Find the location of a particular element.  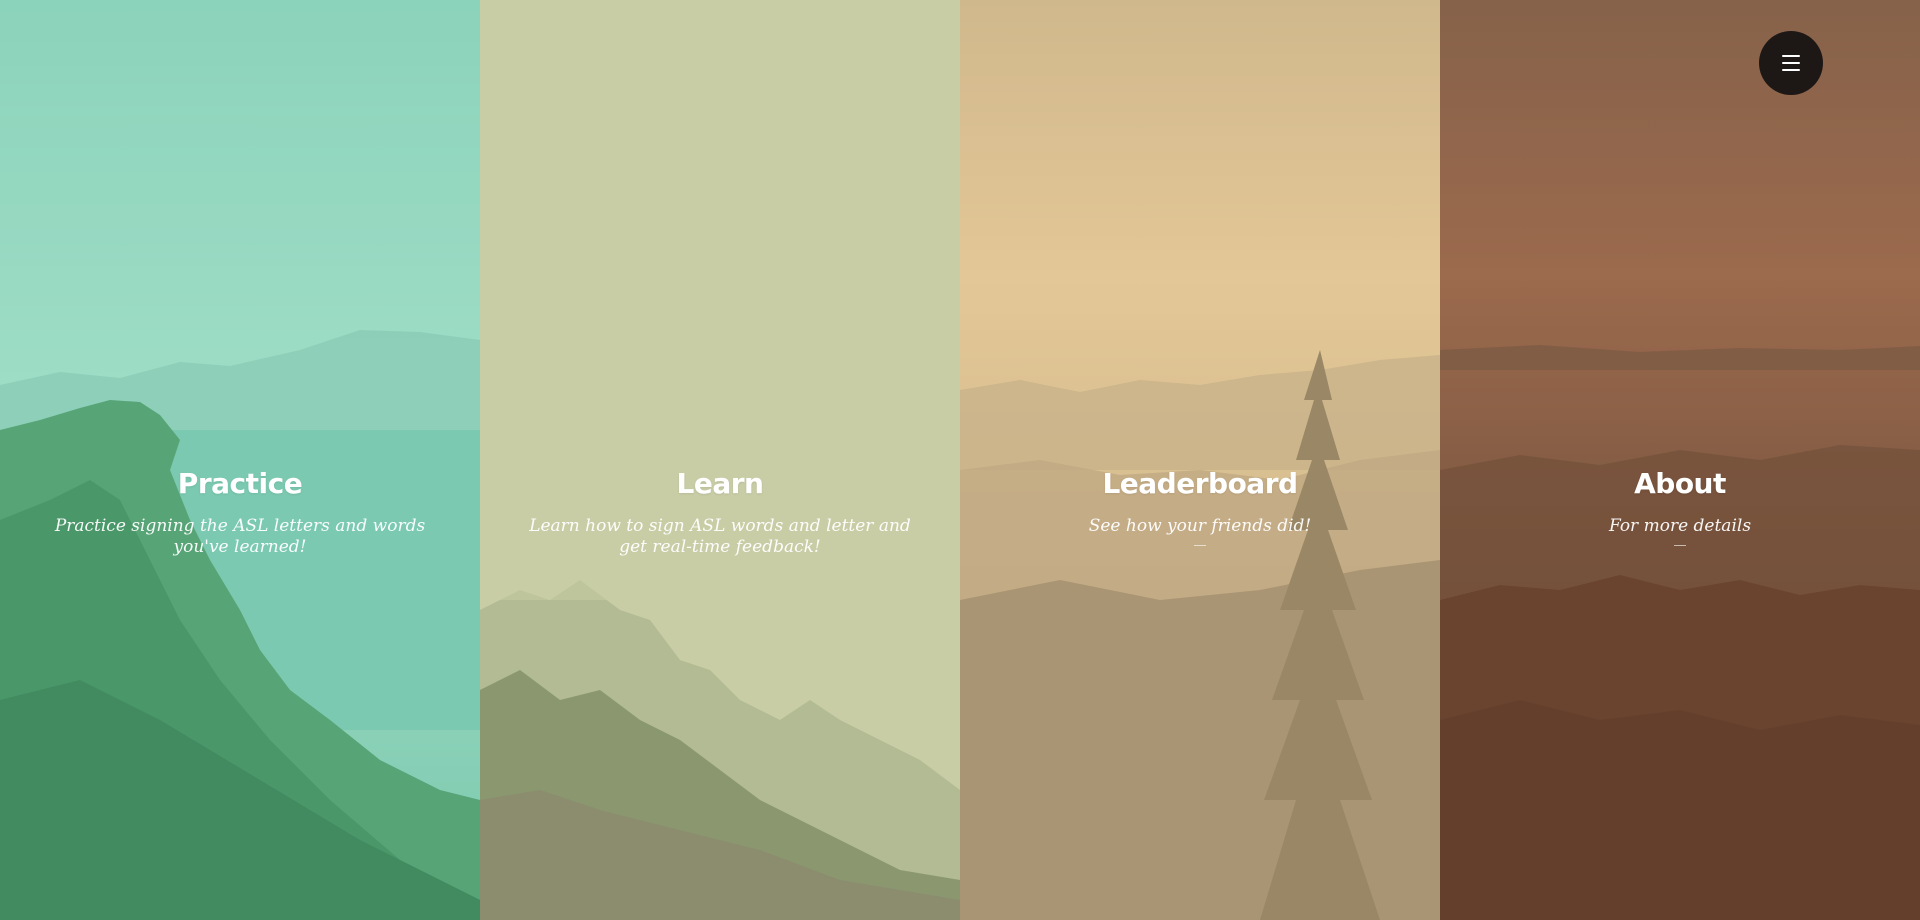

leaderboard-title: Leaderboard is located at coordinates (1200, 483).